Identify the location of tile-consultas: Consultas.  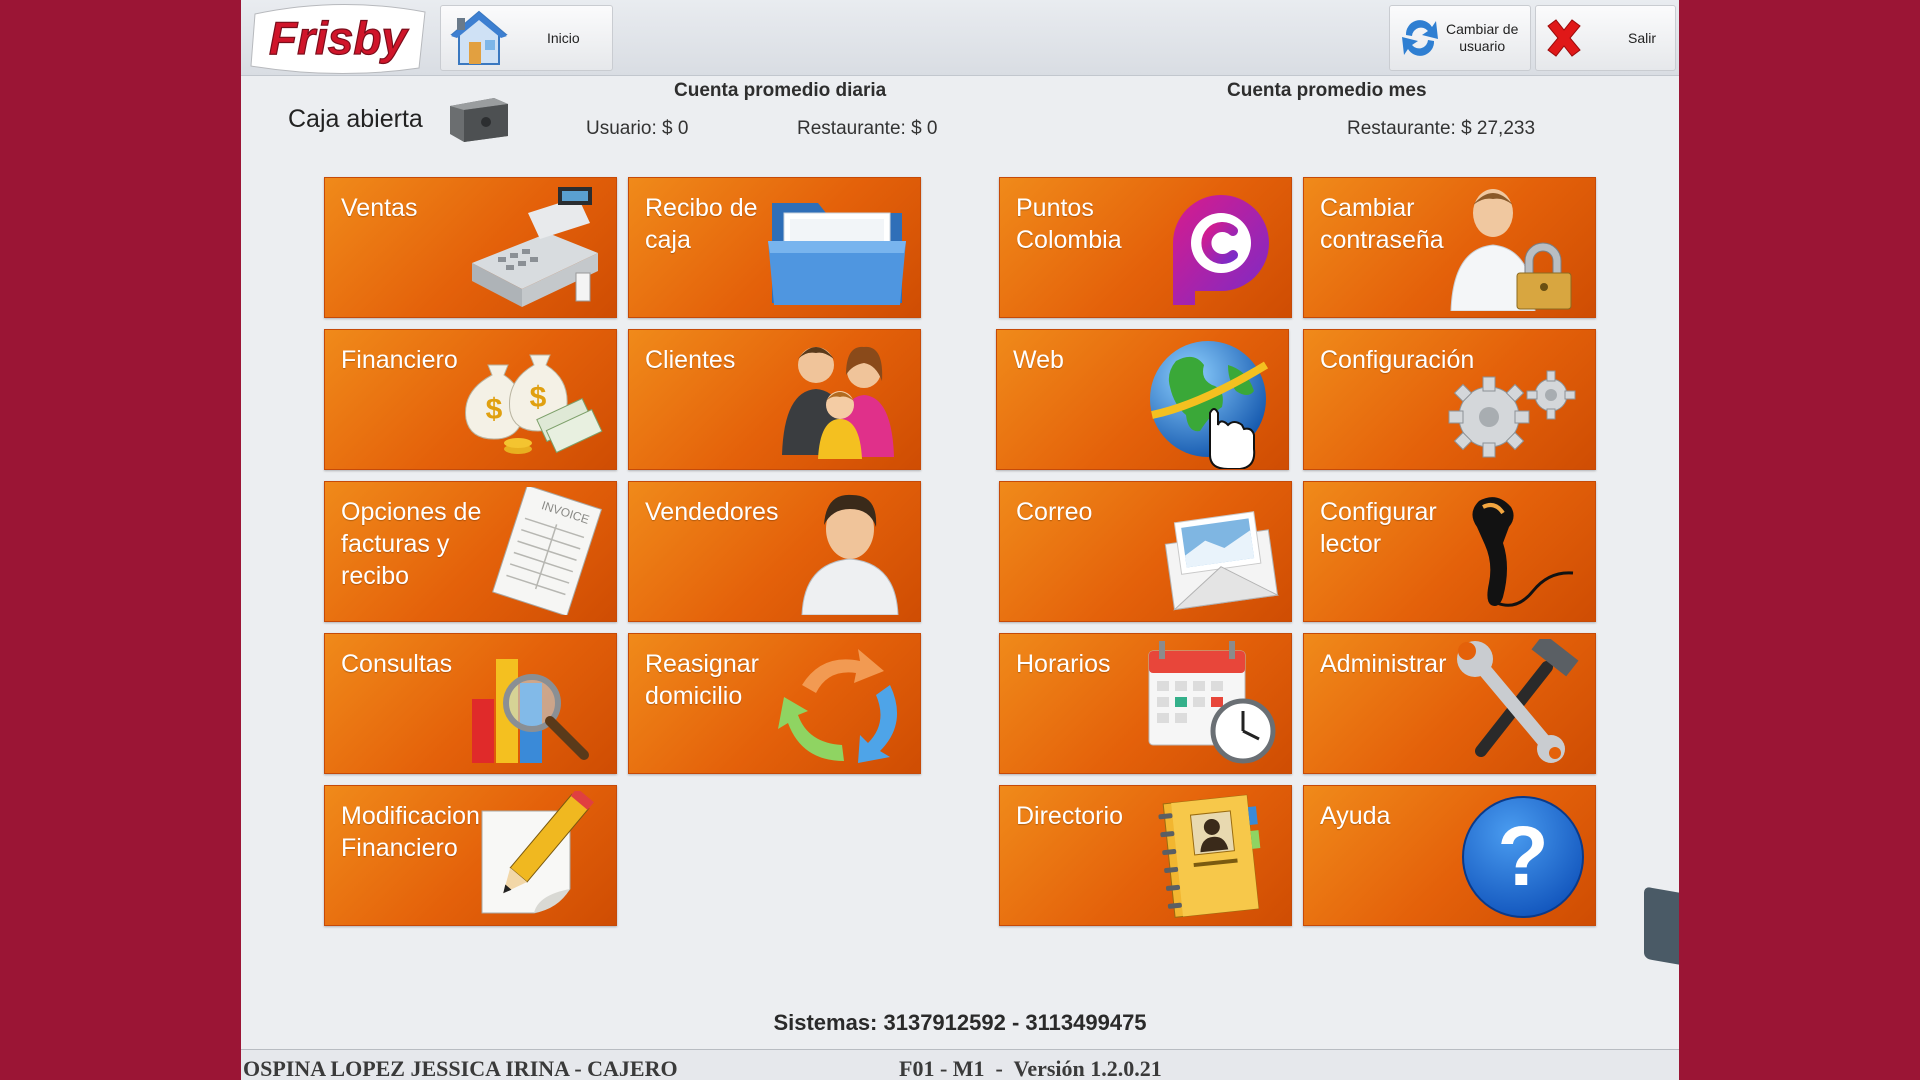
(470, 703).